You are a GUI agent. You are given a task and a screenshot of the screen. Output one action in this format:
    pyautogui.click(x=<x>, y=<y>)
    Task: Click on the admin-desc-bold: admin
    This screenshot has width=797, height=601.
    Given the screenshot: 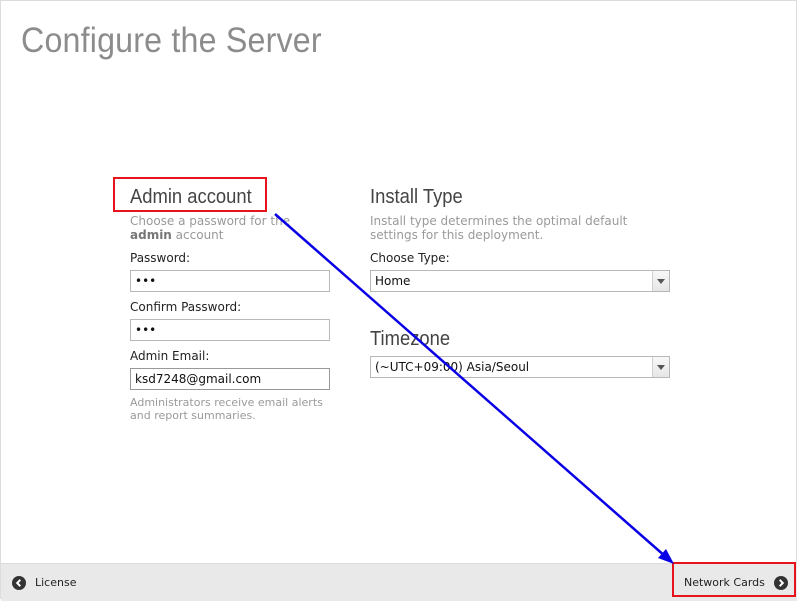 What is the action you would take?
    pyautogui.click(x=151, y=235)
    